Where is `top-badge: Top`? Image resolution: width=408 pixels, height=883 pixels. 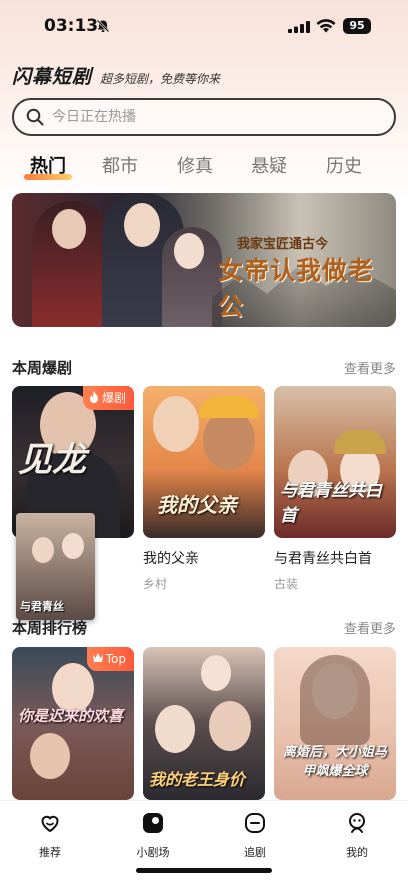
top-badge: Top is located at coordinates (110, 659).